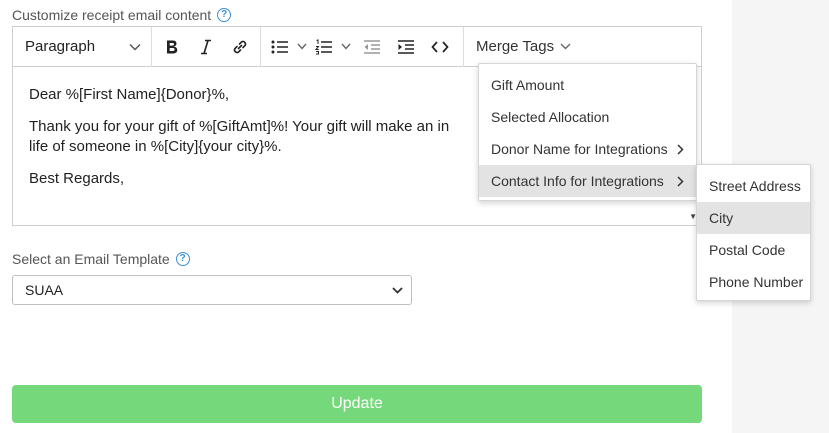 The image size is (829, 433). What do you see at coordinates (747, 250) in the screenshot?
I see `submenu-item-label: Postal Code` at bounding box center [747, 250].